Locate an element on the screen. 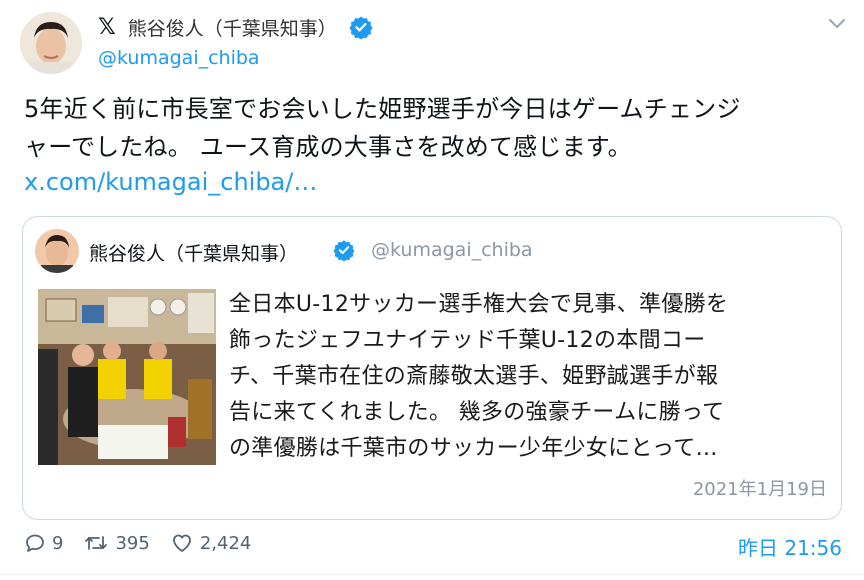 The image size is (864, 580). reply-icon is located at coordinates (35, 543).